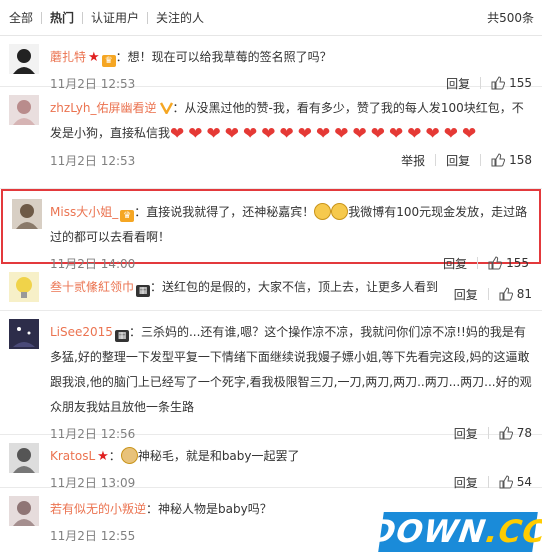 The width and height of the screenshot is (542, 559). Describe the element at coordinates (119, 17) in the screenshot. I see `tab-verified-users: 认证用户` at that location.